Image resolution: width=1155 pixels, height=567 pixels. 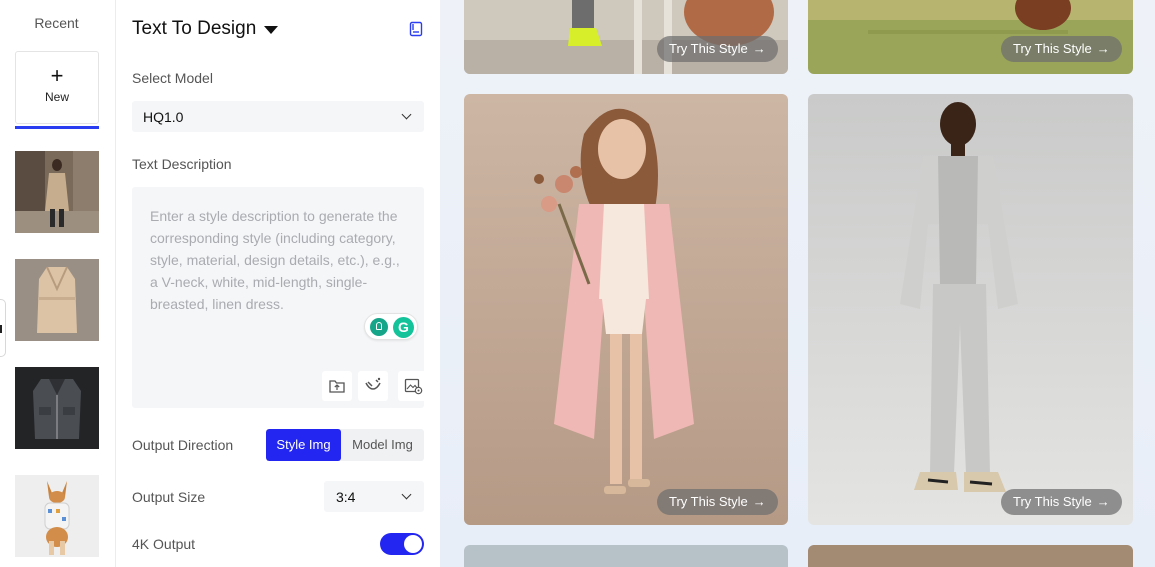 I want to click on output-size-label: Output Size, so click(x=169, y=497).